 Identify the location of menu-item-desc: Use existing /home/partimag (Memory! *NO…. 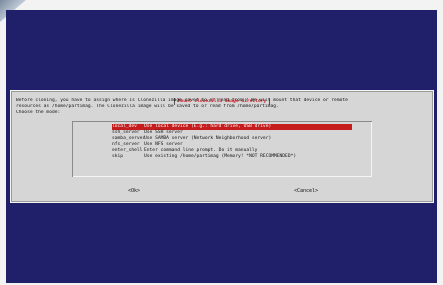
(220, 156).